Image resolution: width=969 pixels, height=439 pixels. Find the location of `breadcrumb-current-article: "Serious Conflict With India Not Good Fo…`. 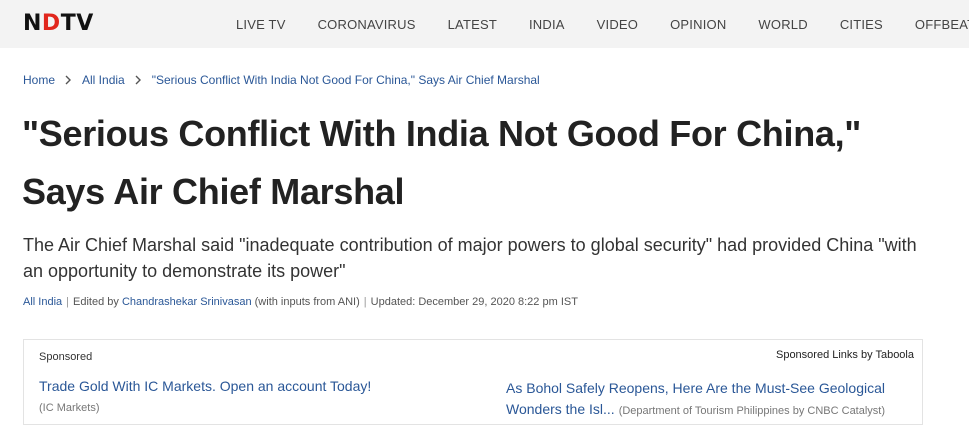

breadcrumb-current-article: "Serious Conflict With India Not Good Fo… is located at coordinates (346, 80).